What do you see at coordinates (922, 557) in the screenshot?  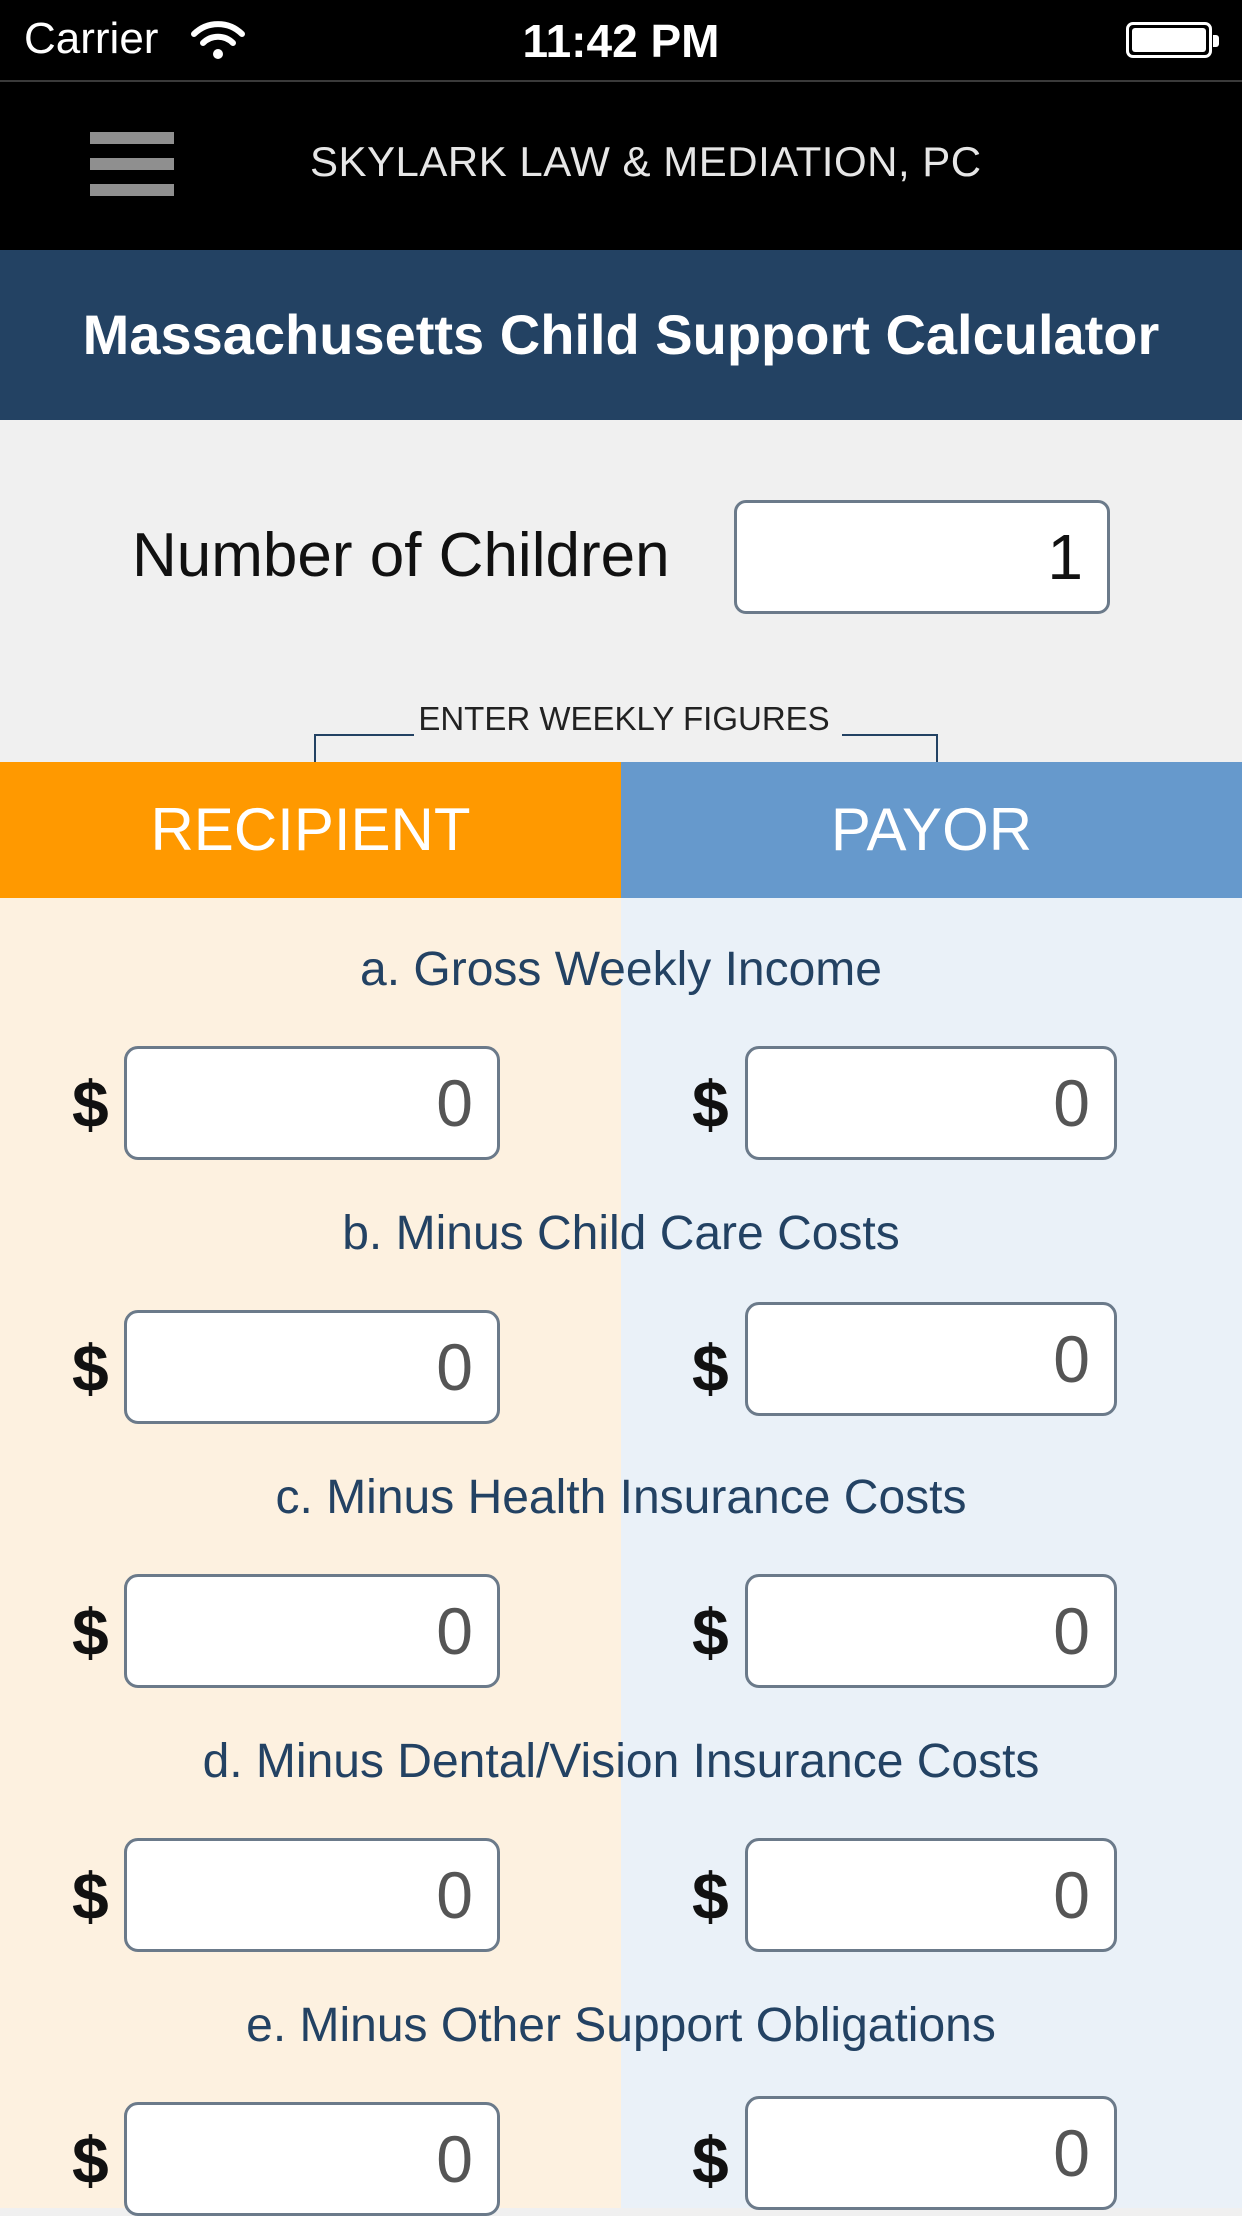 I see `children-count-input: 1` at bounding box center [922, 557].